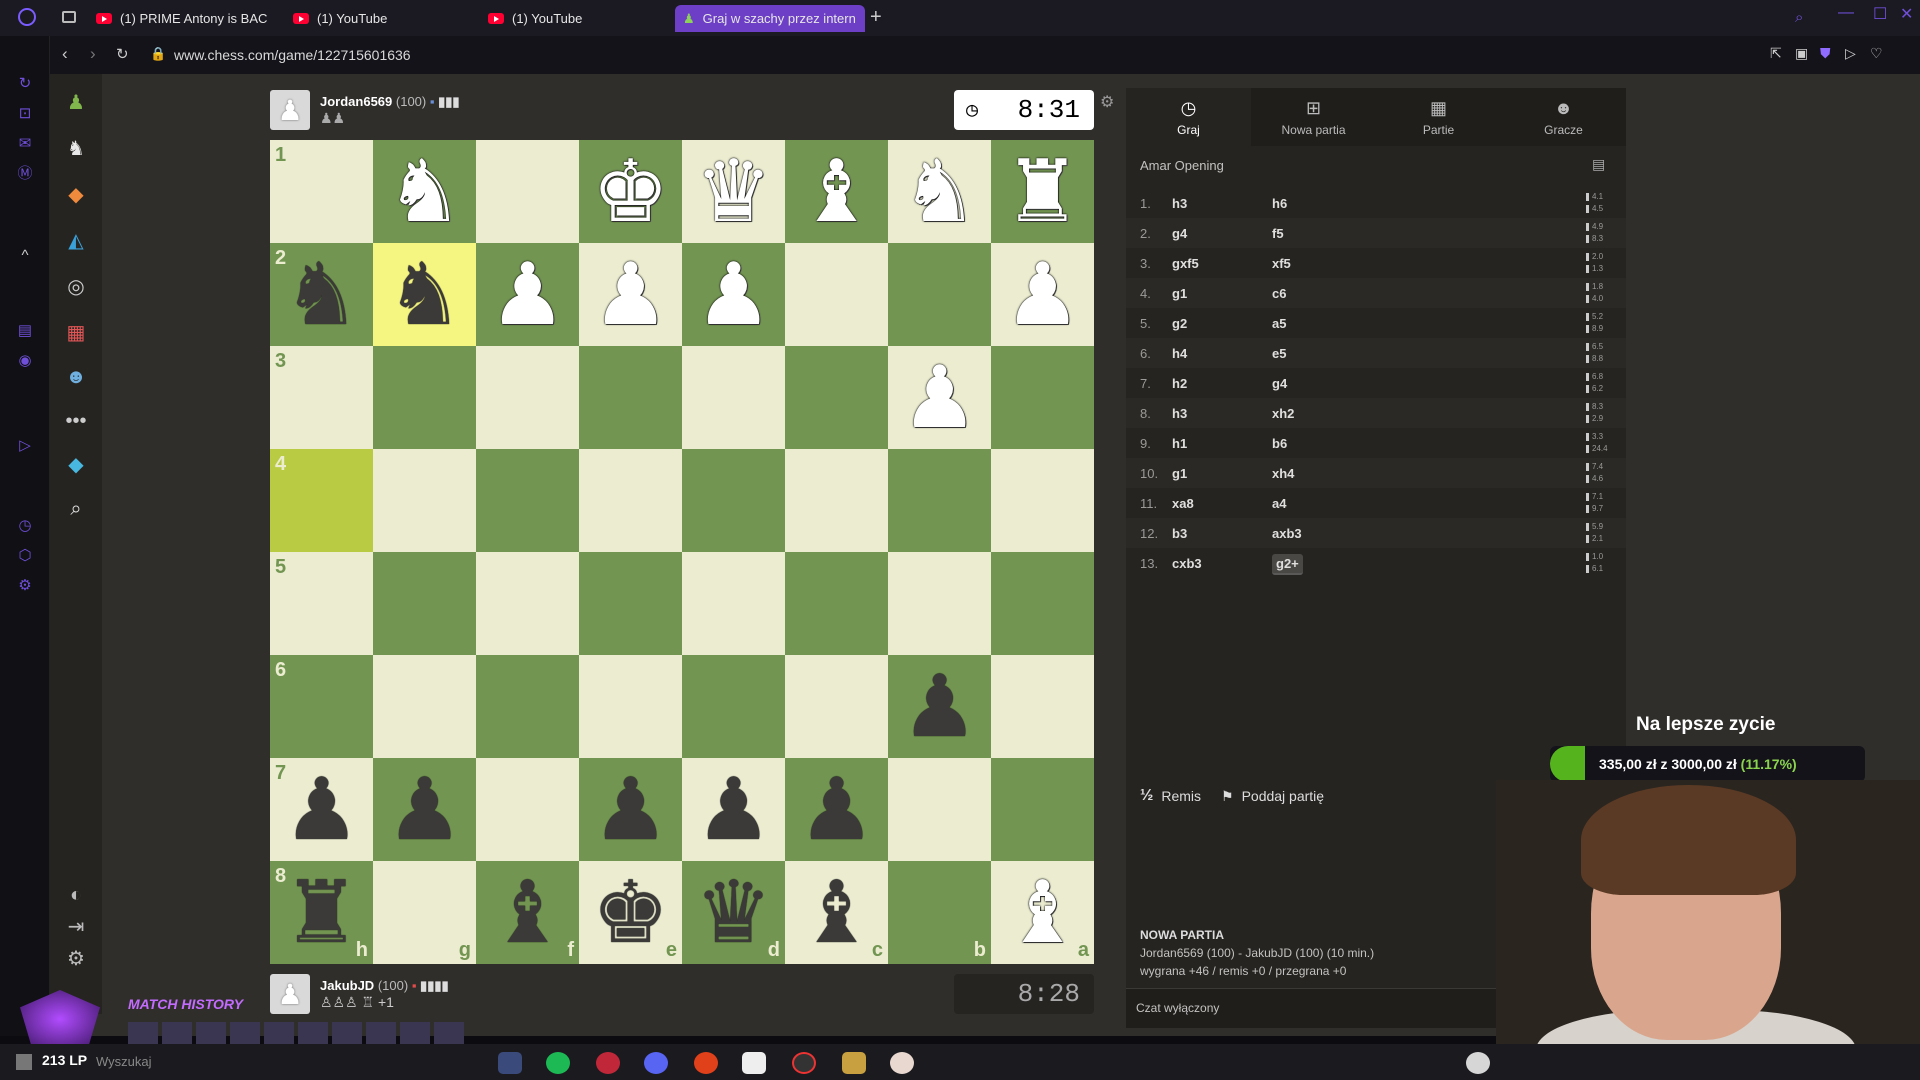  Describe the element at coordinates (1188, 117) in the screenshot. I see `tab-graj: ◷ Graj` at that location.